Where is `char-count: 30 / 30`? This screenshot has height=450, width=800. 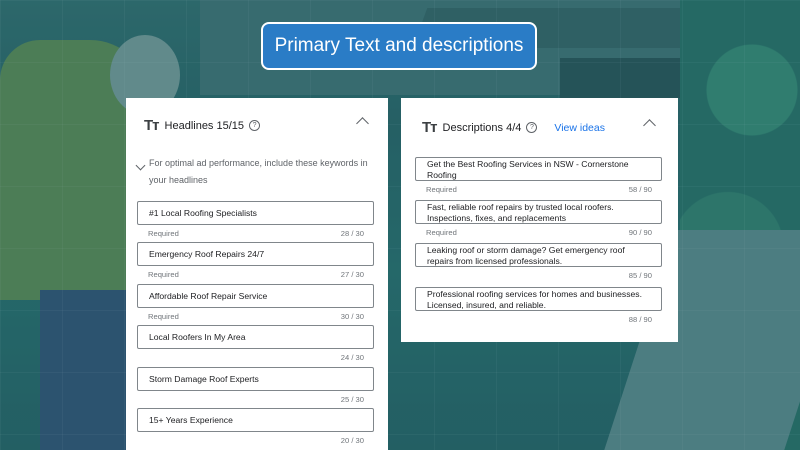
char-count: 30 / 30 is located at coordinates (352, 316).